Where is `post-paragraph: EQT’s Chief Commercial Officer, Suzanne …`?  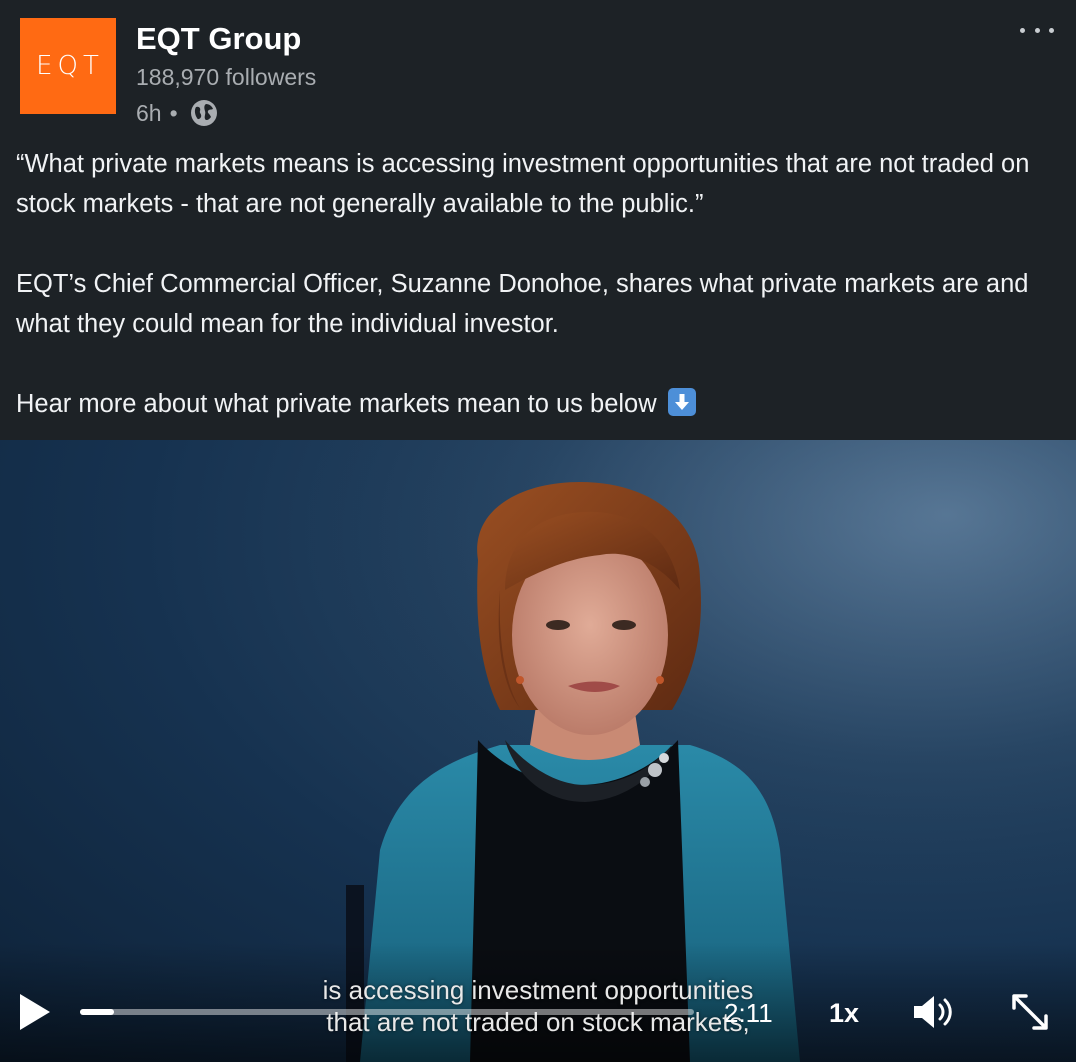
post-paragraph: EQT’s Chief Commercial Officer, Suzanne … is located at coordinates (522, 304).